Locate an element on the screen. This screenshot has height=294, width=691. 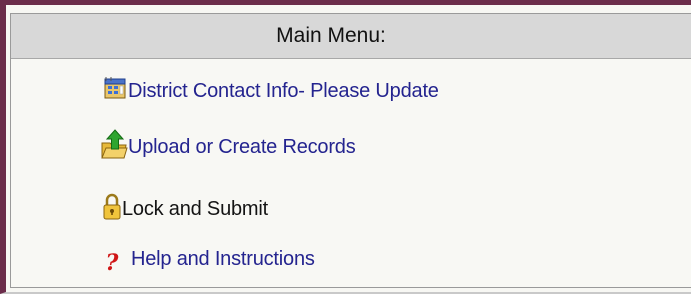
folder-upload-icon is located at coordinates (114, 147).